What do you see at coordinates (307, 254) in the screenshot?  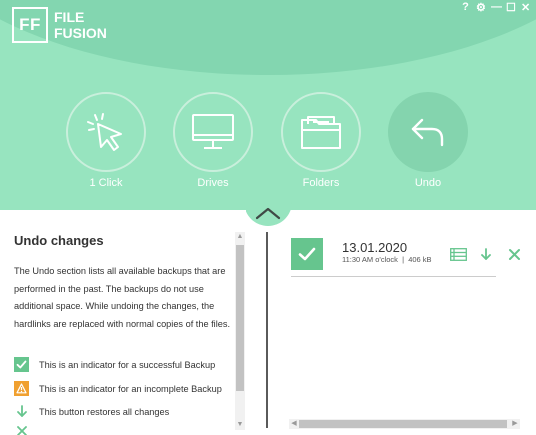 I see `success-status-icon` at bounding box center [307, 254].